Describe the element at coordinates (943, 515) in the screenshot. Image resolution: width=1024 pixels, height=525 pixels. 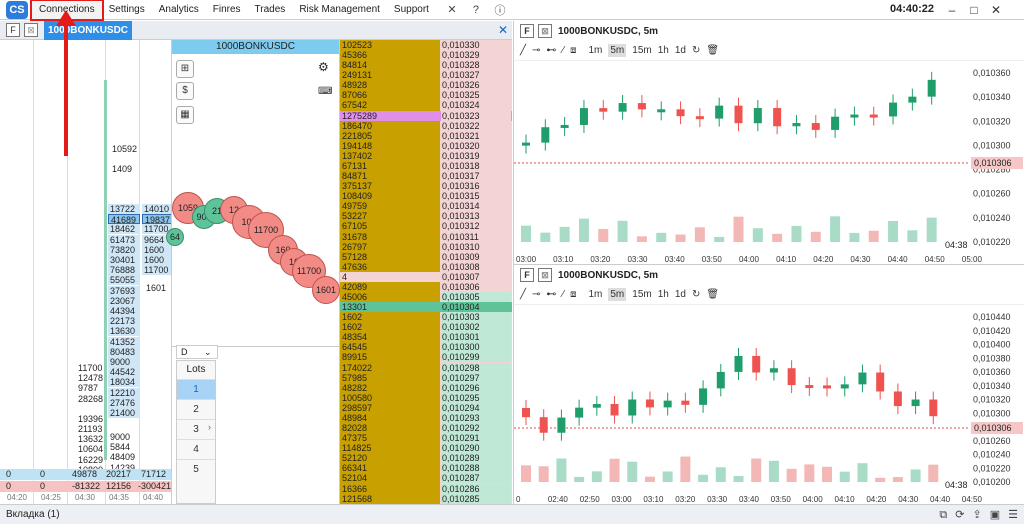
I see `layout-icon: ⧉` at that location.